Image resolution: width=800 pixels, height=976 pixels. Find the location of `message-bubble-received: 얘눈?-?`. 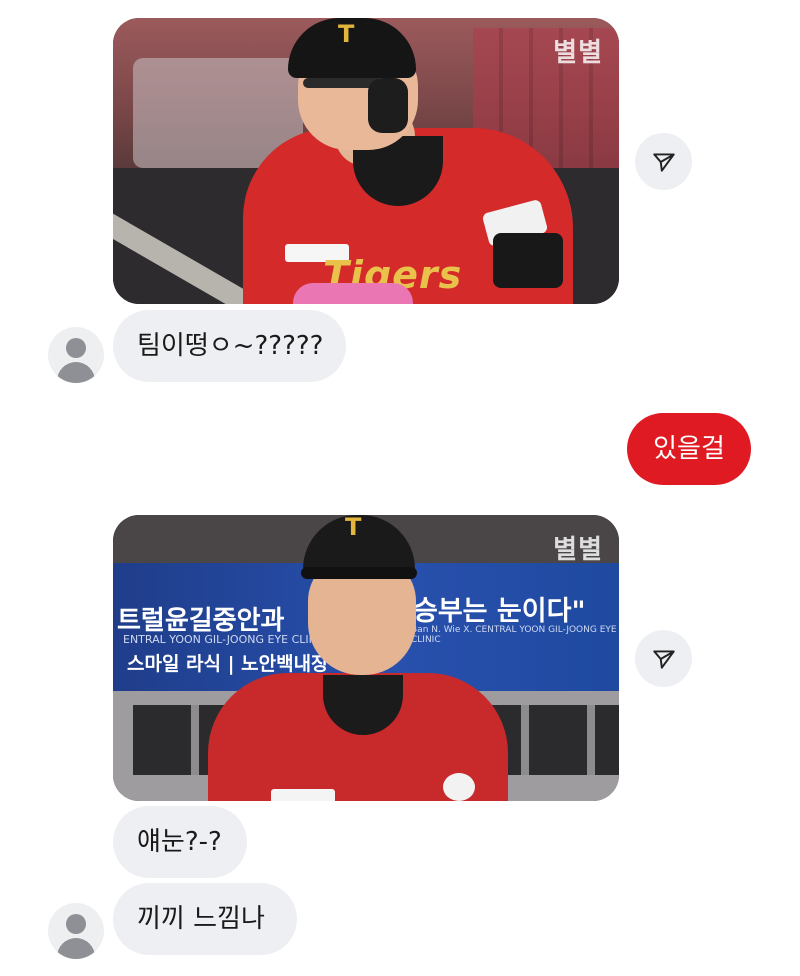

message-bubble-received: 얘눈?-? is located at coordinates (180, 842).